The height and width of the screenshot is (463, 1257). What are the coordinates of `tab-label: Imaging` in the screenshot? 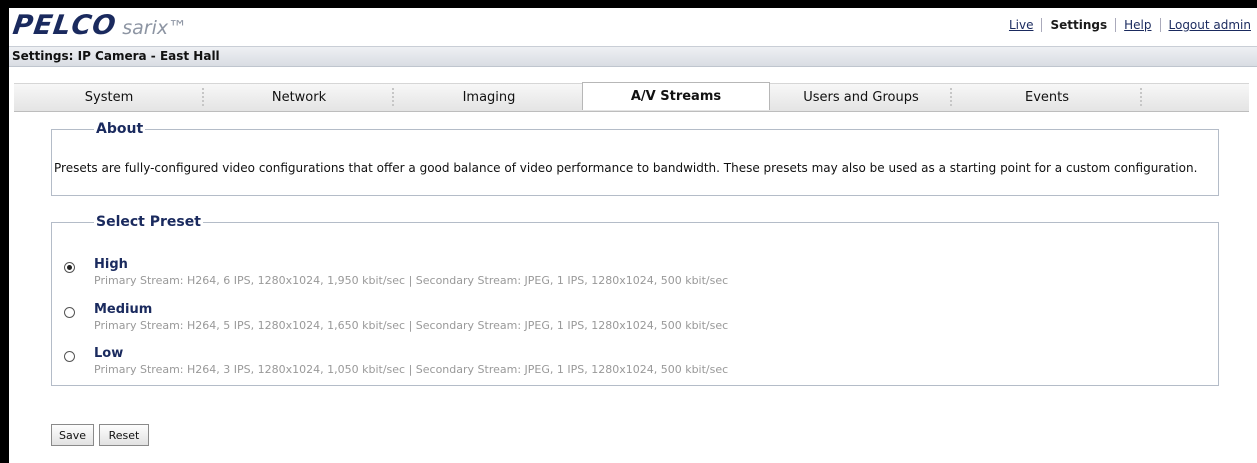 It's located at (489, 97).